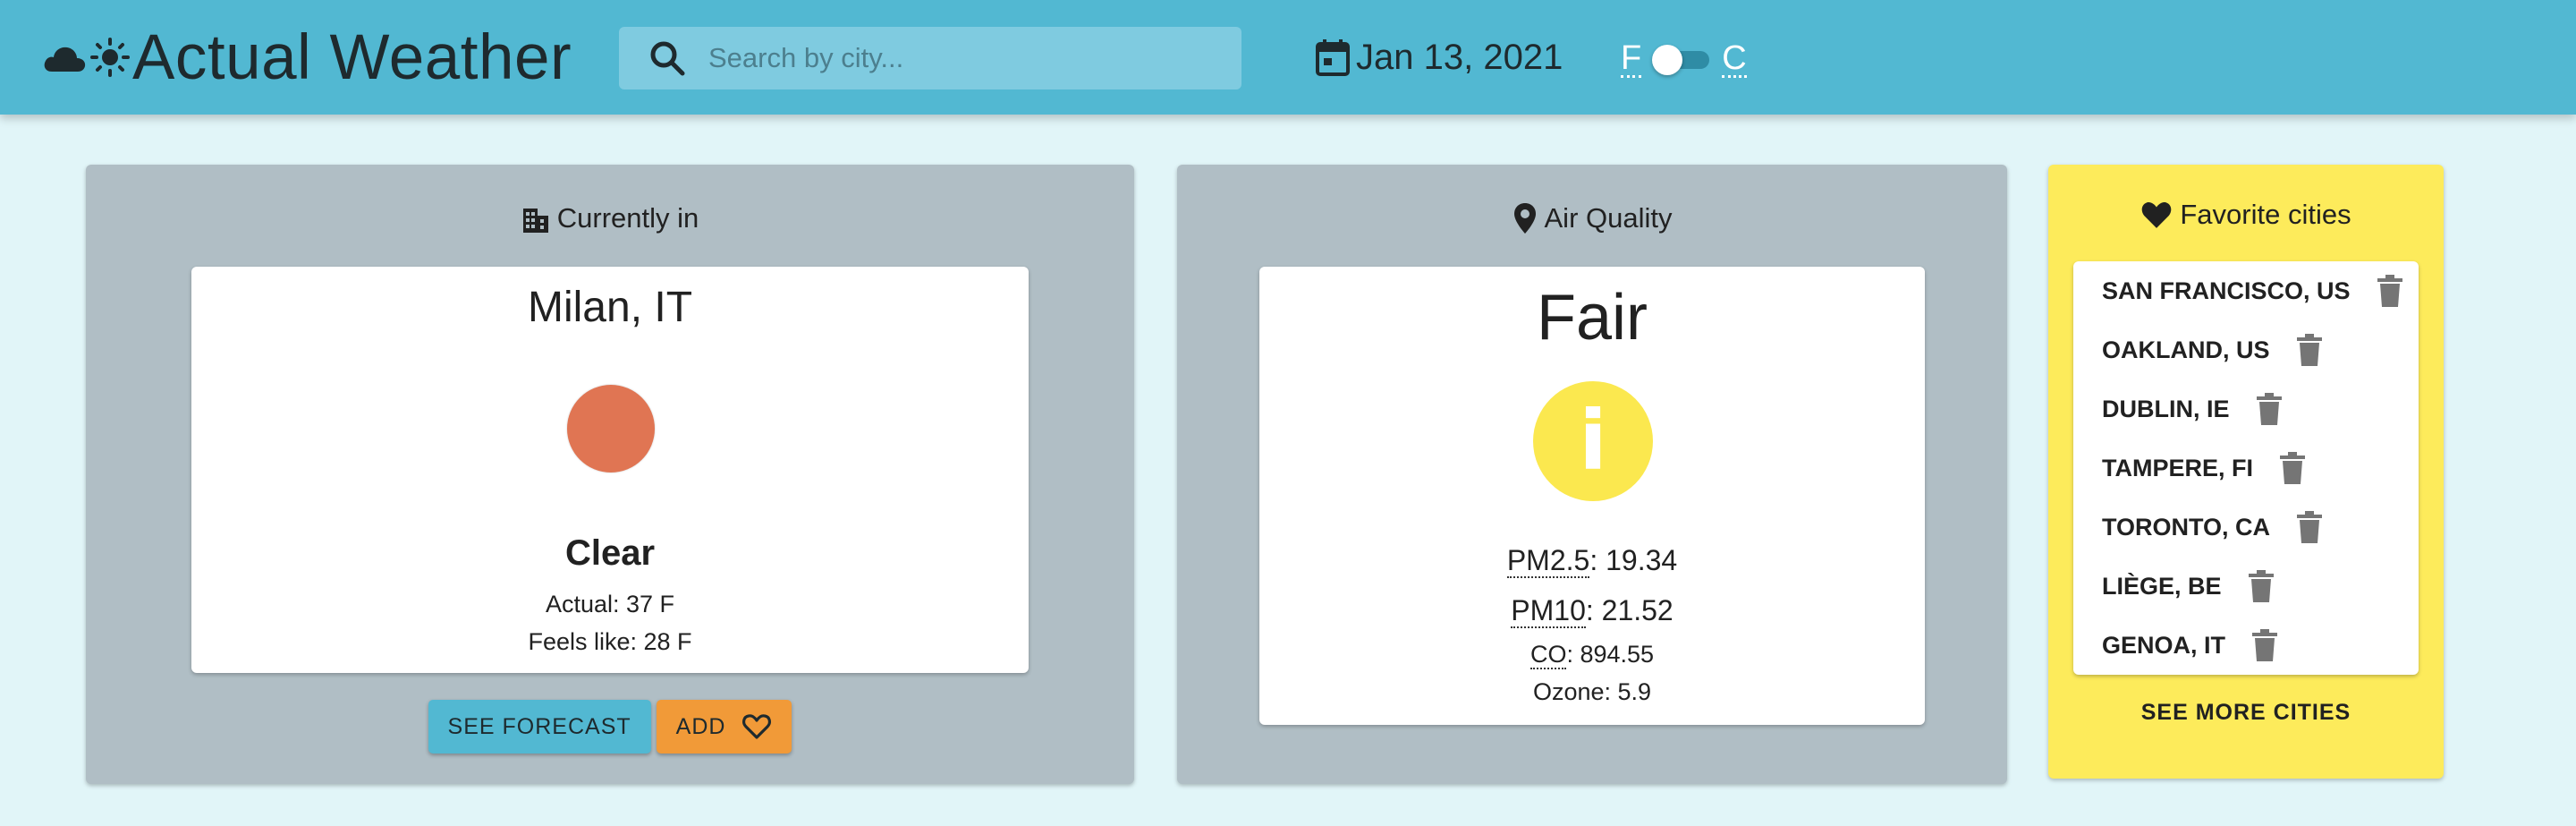 The image size is (2576, 826). What do you see at coordinates (1548, 561) in the screenshot?
I see `pm25-abbr: PM2.5` at bounding box center [1548, 561].